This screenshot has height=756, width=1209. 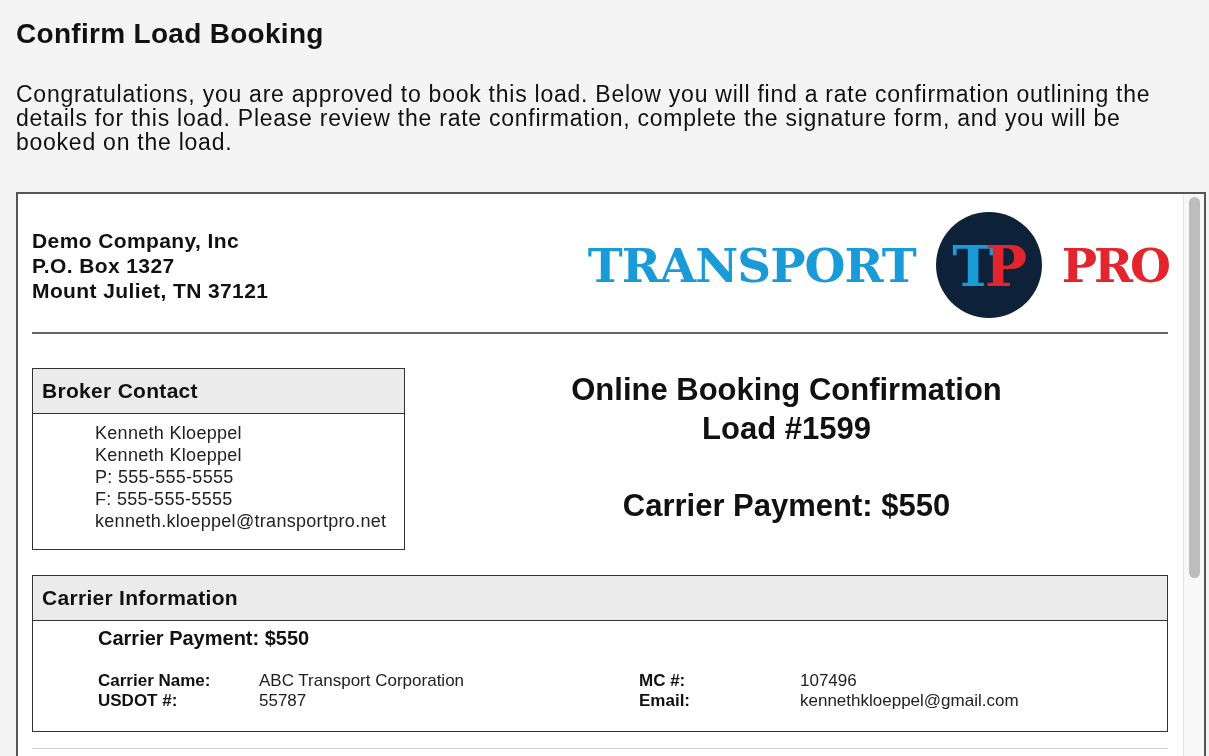 I want to click on address-line: Demo Company, Inc, so click(x=136, y=240).